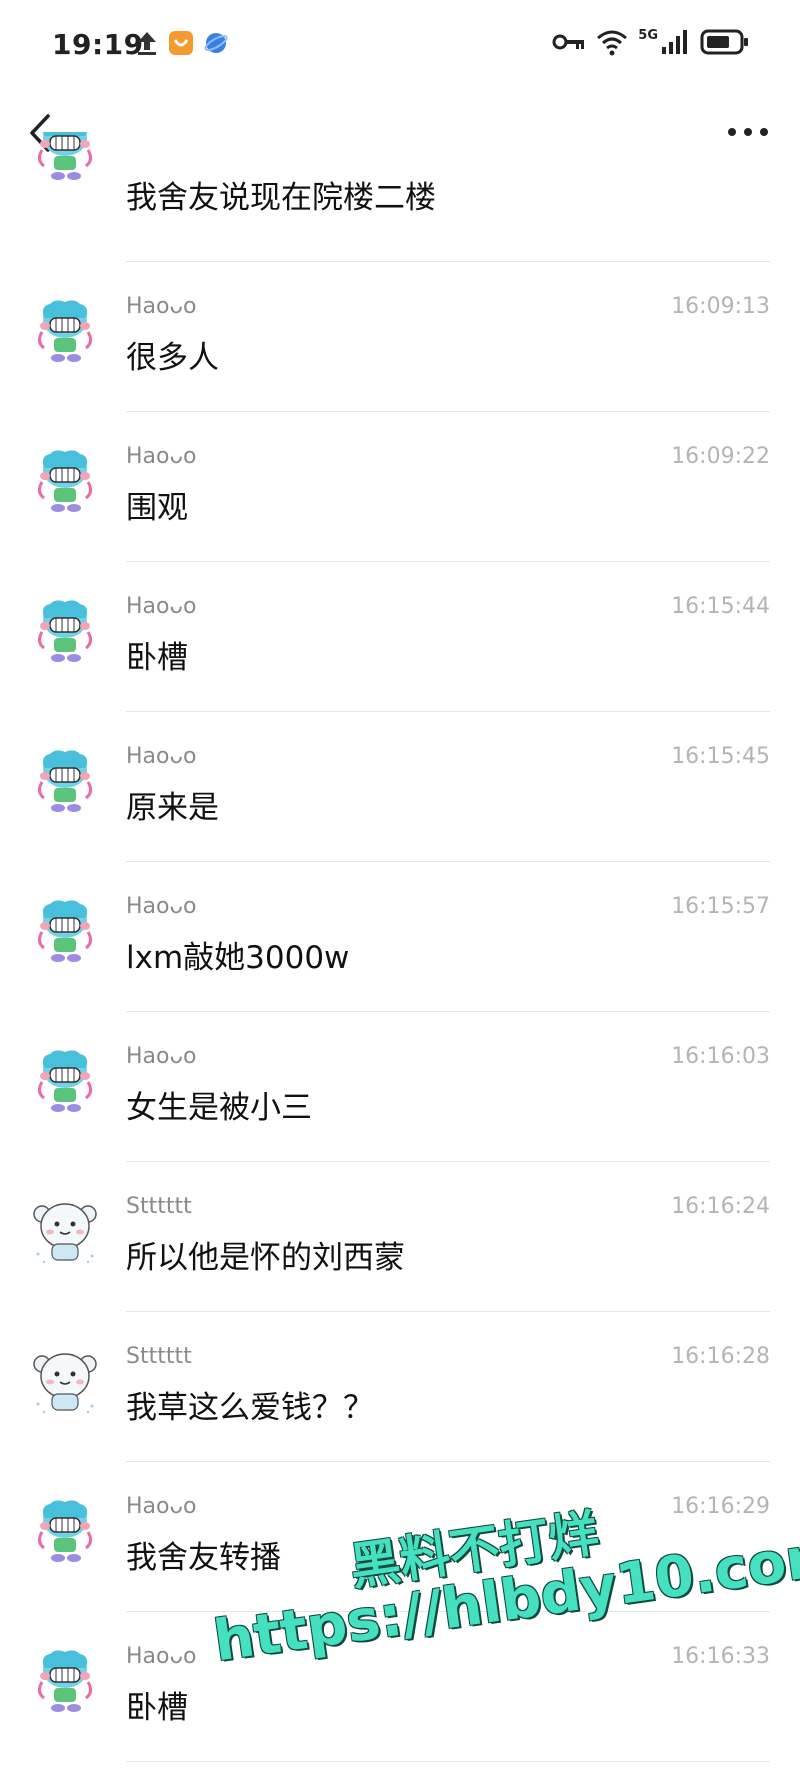 Image resolution: width=800 pixels, height=1787 pixels. What do you see at coordinates (157, 508) in the screenshot?
I see `message-text: 围观` at bounding box center [157, 508].